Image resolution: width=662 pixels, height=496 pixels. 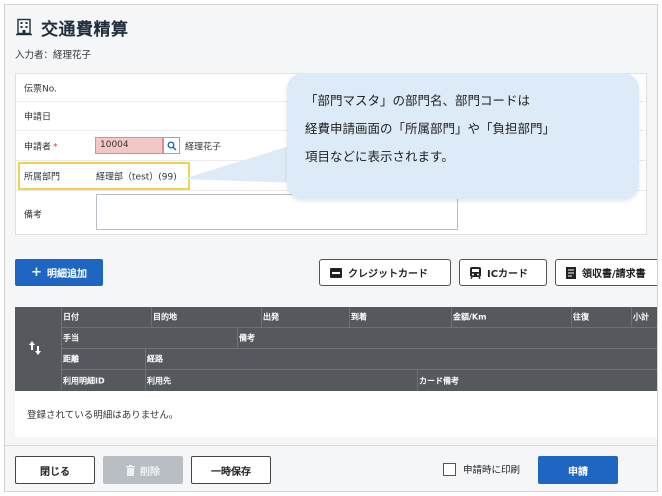 What do you see at coordinates (336, 414) in the screenshot?
I see `empty-detail-message: 登録されている明細はありません。` at bounding box center [336, 414].